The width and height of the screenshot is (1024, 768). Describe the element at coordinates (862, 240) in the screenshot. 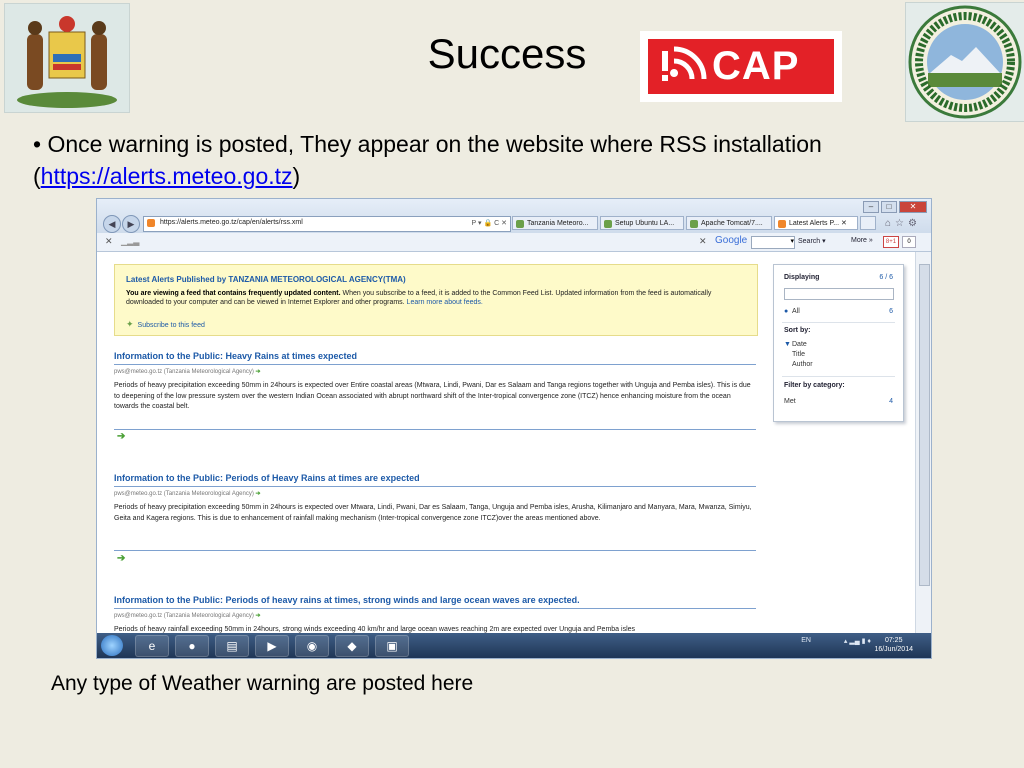

I see `google-more-button: More »` at that location.